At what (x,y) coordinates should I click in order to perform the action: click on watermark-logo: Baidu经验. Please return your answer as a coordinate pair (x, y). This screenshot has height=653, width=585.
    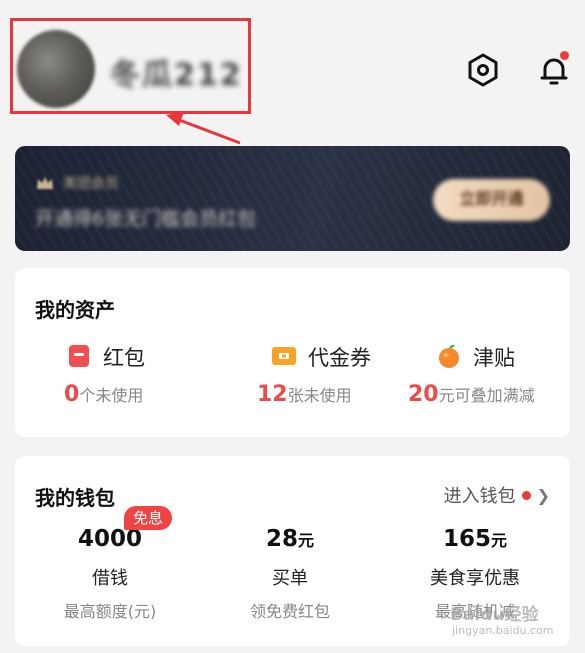
    Looking at the image, I should click on (494, 615).